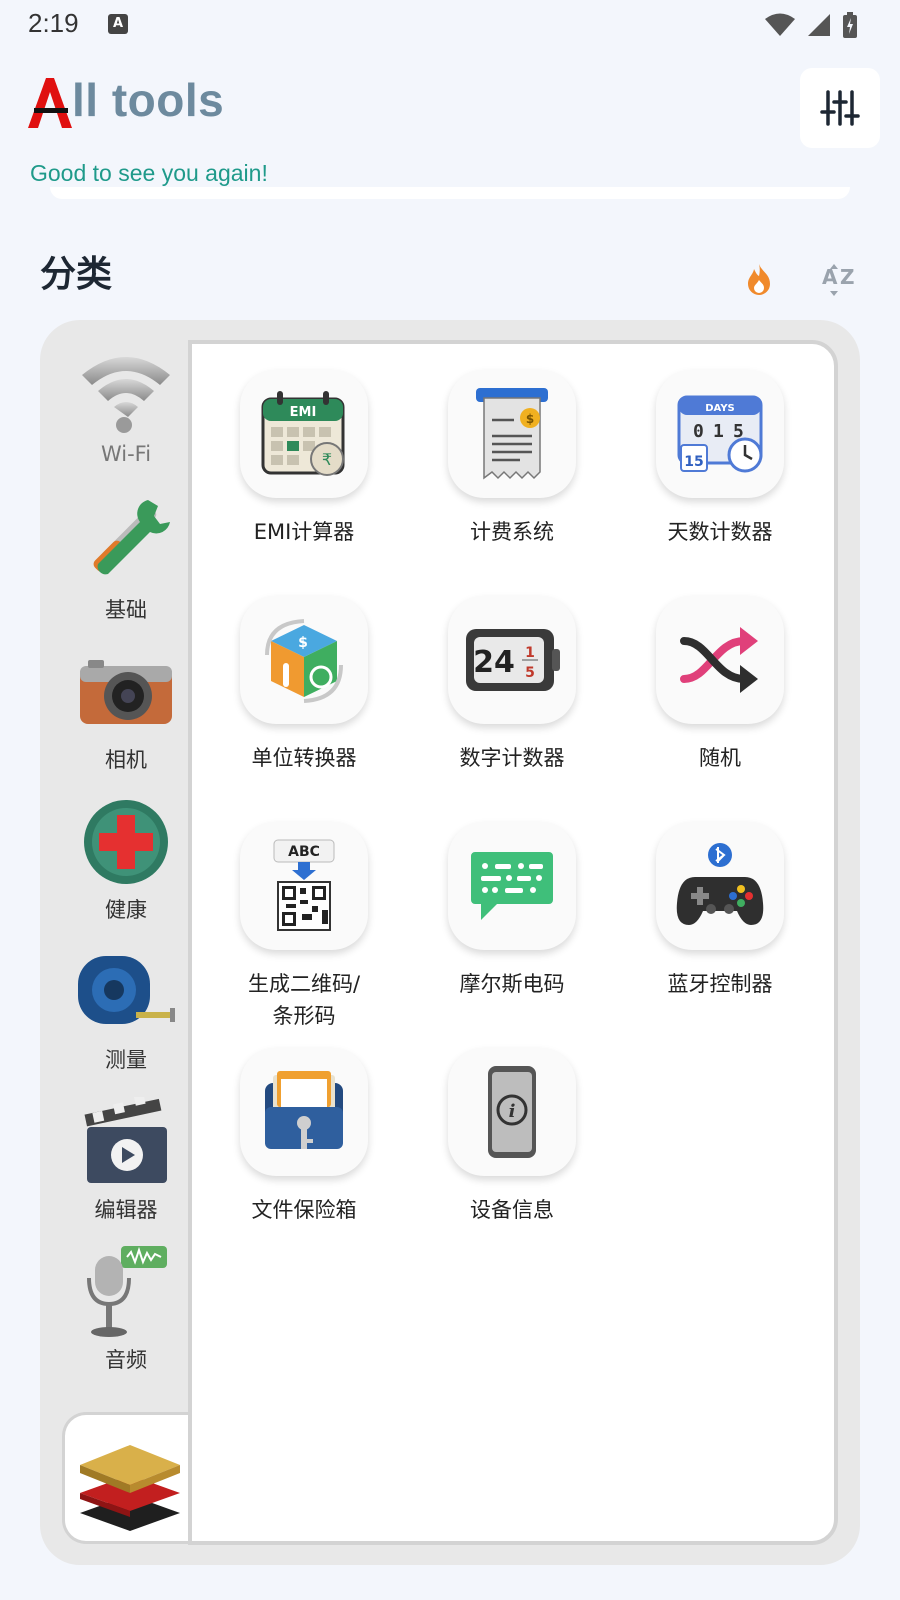  Describe the element at coordinates (304, 886) in the screenshot. I see `qr-code-icon: ABC` at that location.